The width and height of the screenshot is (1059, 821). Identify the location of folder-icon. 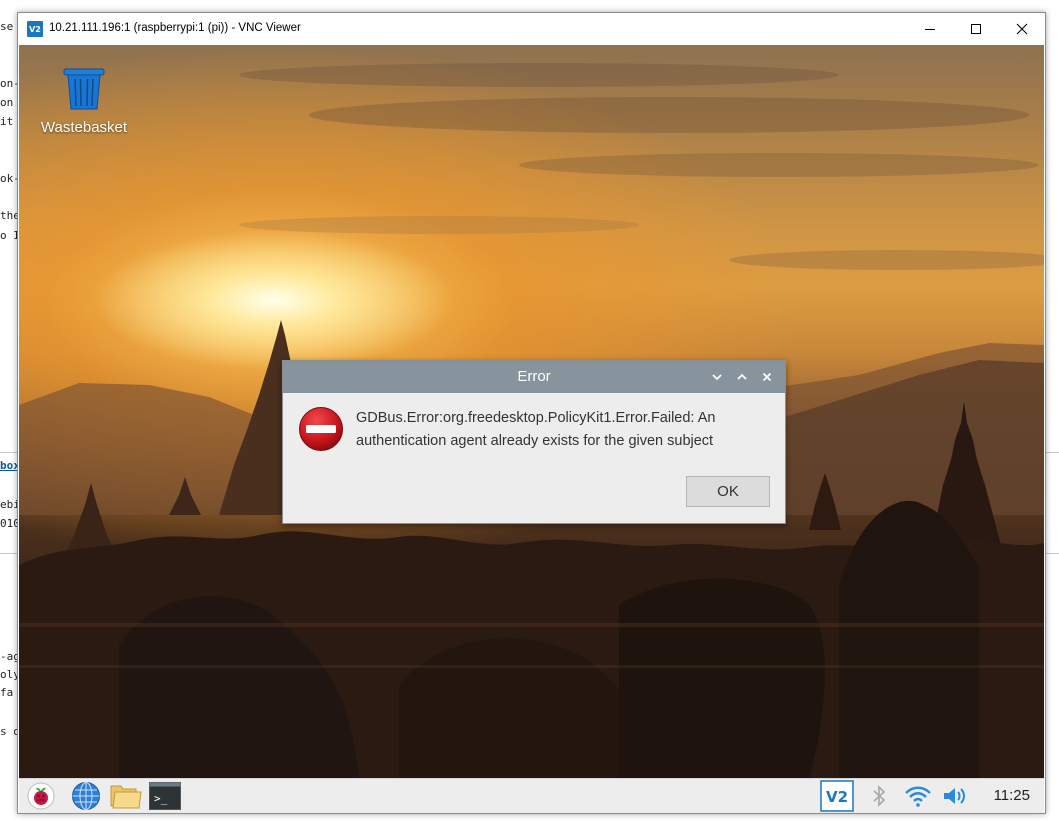
(126, 797).